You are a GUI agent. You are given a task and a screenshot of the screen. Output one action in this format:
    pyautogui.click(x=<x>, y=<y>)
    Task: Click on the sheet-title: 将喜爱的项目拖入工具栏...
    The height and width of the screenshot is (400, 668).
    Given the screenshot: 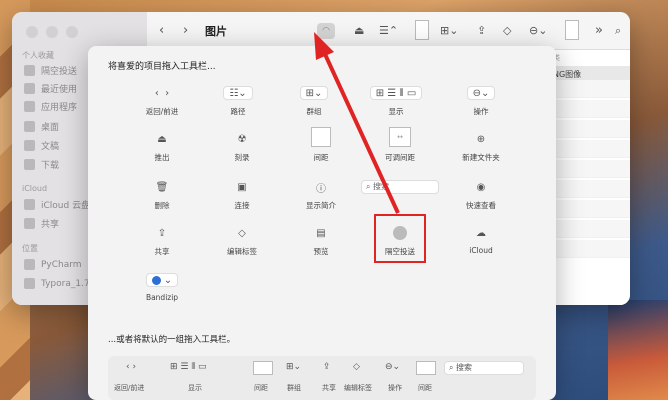 What is the action you would take?
    pyautogui.click(x=162, y=67)
    